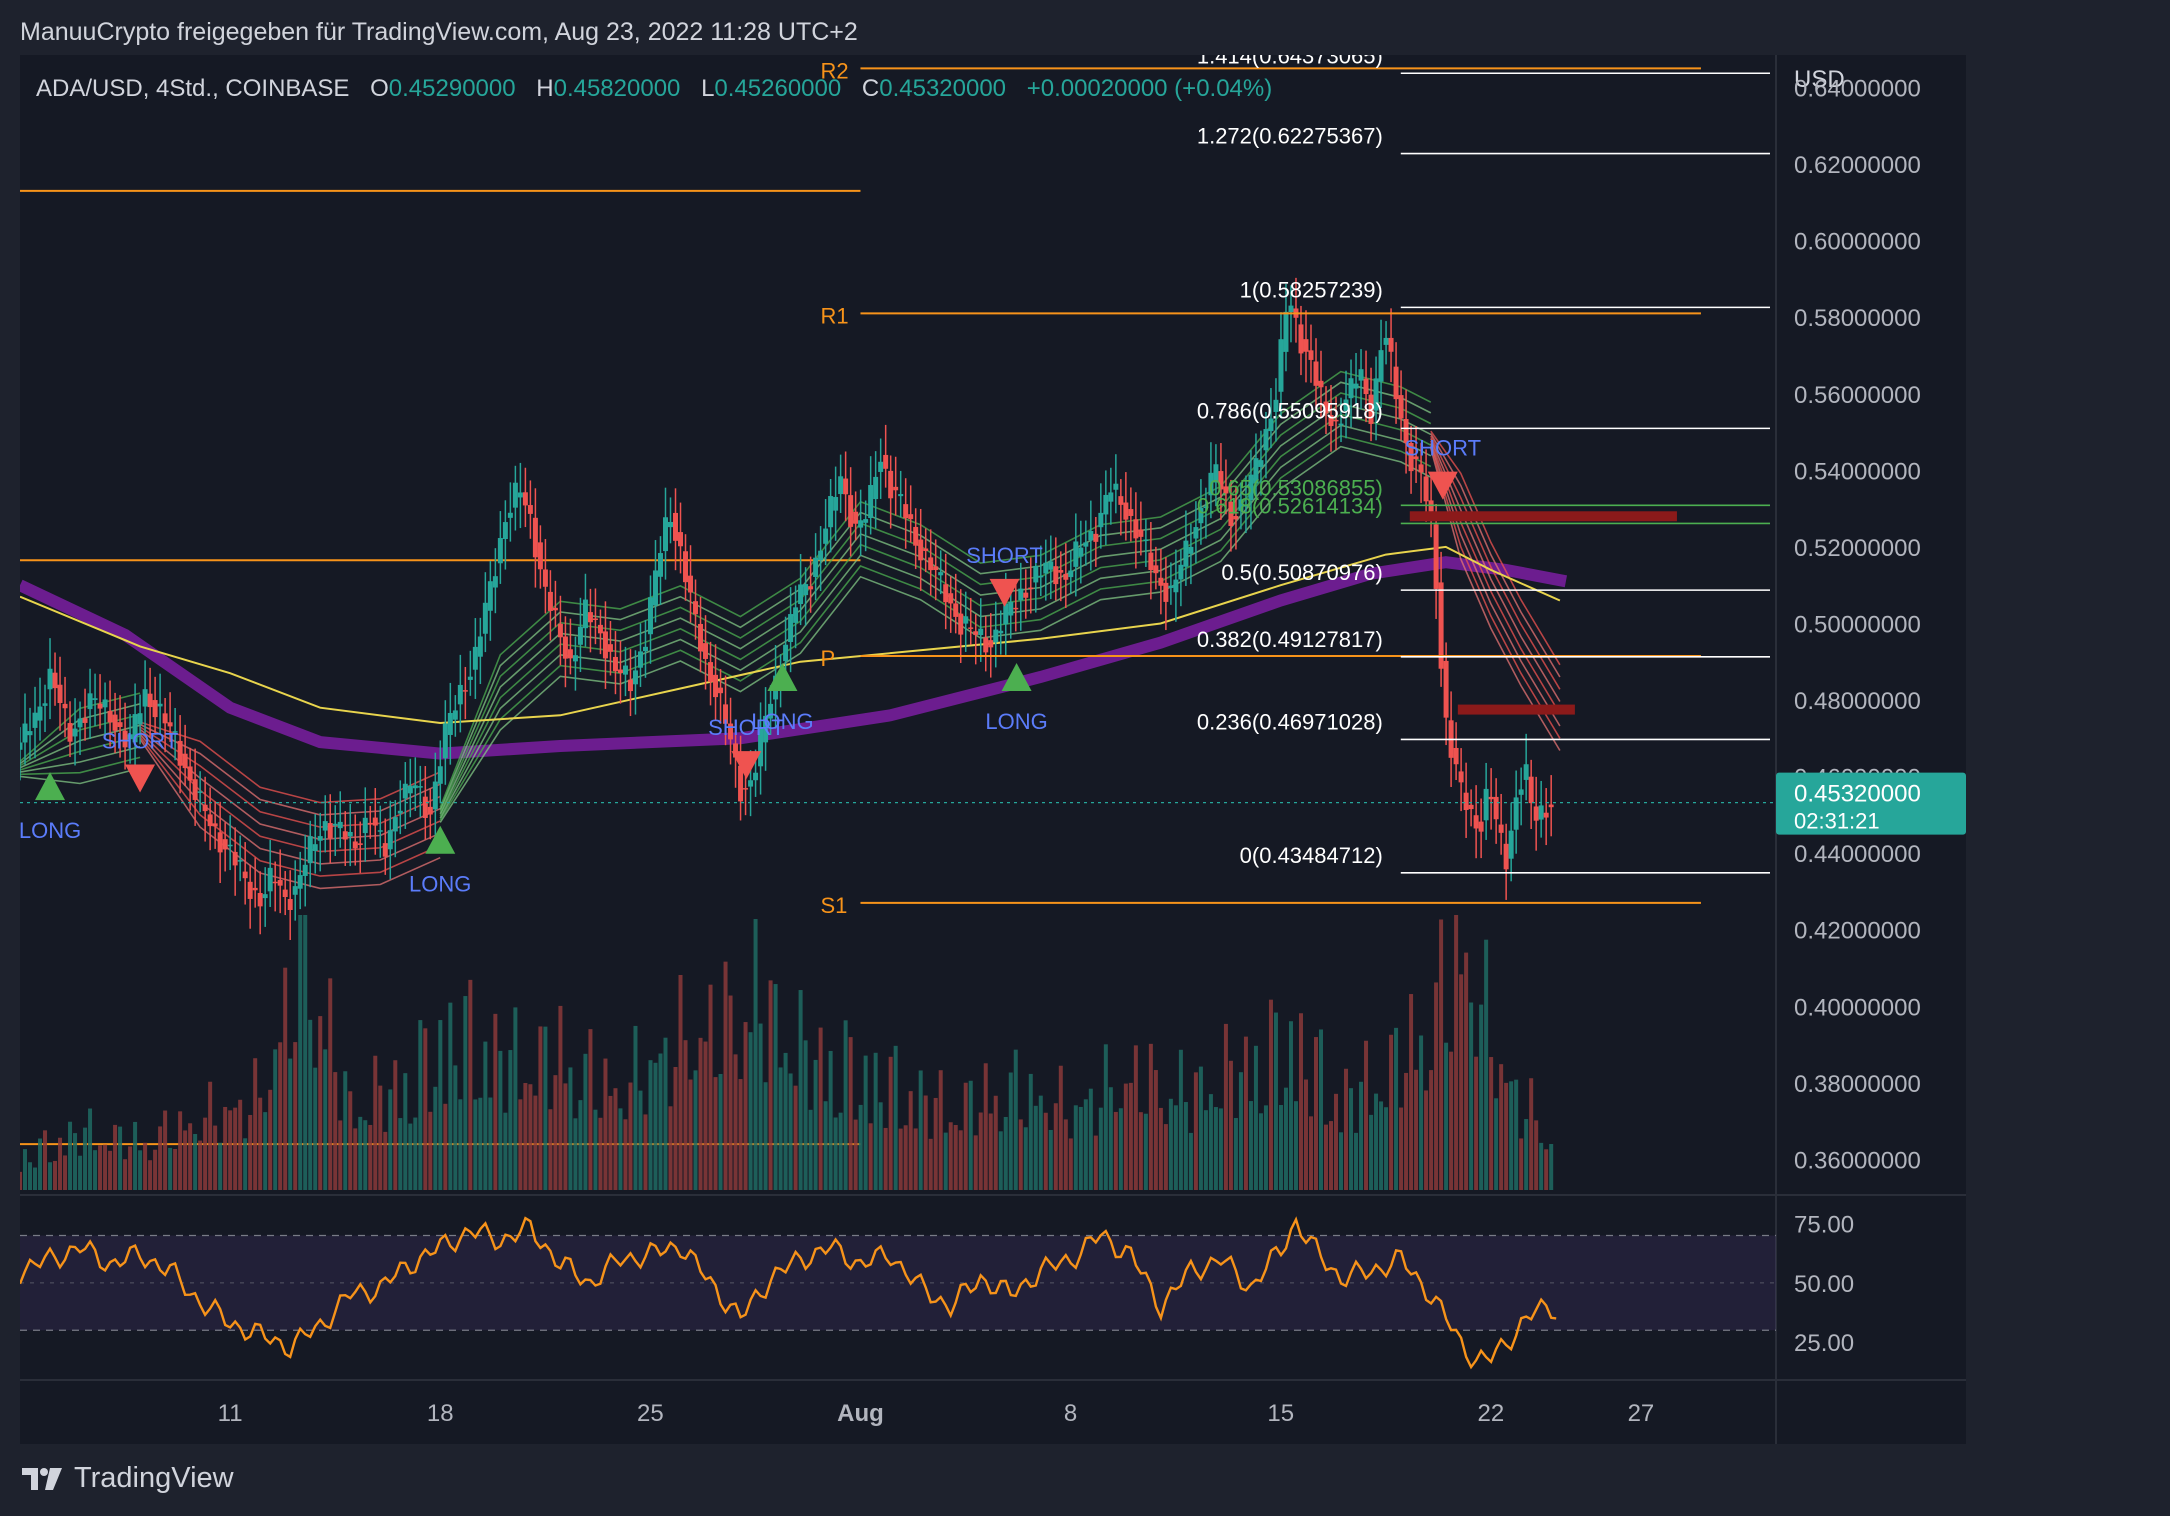 This screenshot has height=1516, width=2170. What do you see at coordinates (1516, 709) in the screenshot?
I see `resistance-zone` at bounding box center [1516, 709].